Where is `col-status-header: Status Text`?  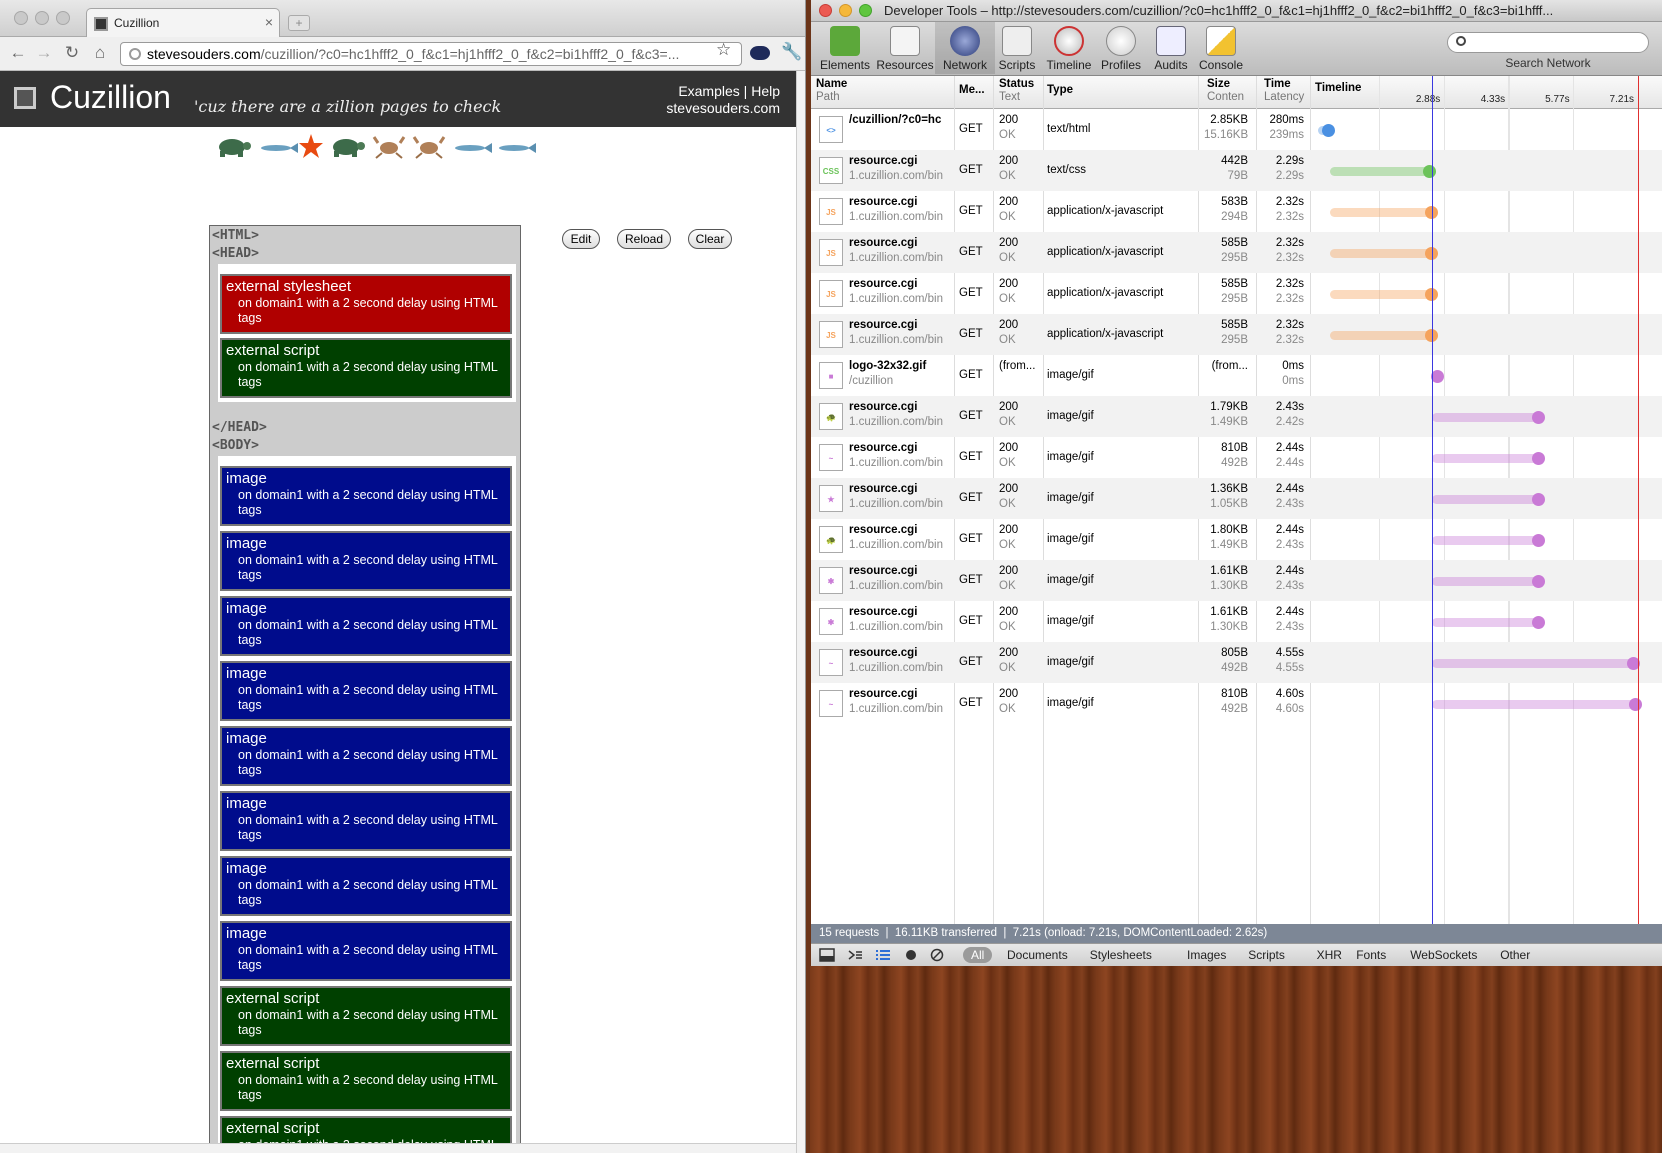
col-status-header: Status Text is located at coordinates (1016, 91).